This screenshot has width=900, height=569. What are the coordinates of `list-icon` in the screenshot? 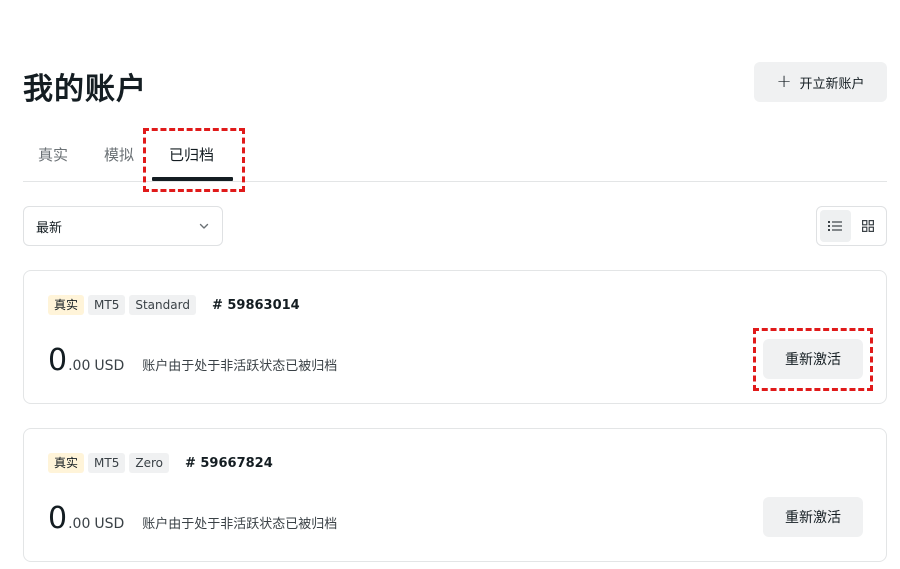 It's located at (835, 226).